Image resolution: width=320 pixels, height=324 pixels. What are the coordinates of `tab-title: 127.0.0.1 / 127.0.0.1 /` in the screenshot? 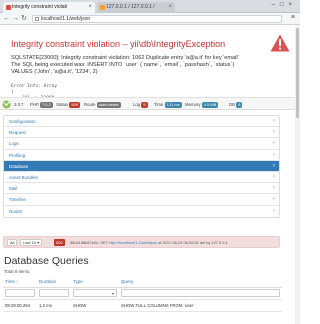 It's located at (130, 7).